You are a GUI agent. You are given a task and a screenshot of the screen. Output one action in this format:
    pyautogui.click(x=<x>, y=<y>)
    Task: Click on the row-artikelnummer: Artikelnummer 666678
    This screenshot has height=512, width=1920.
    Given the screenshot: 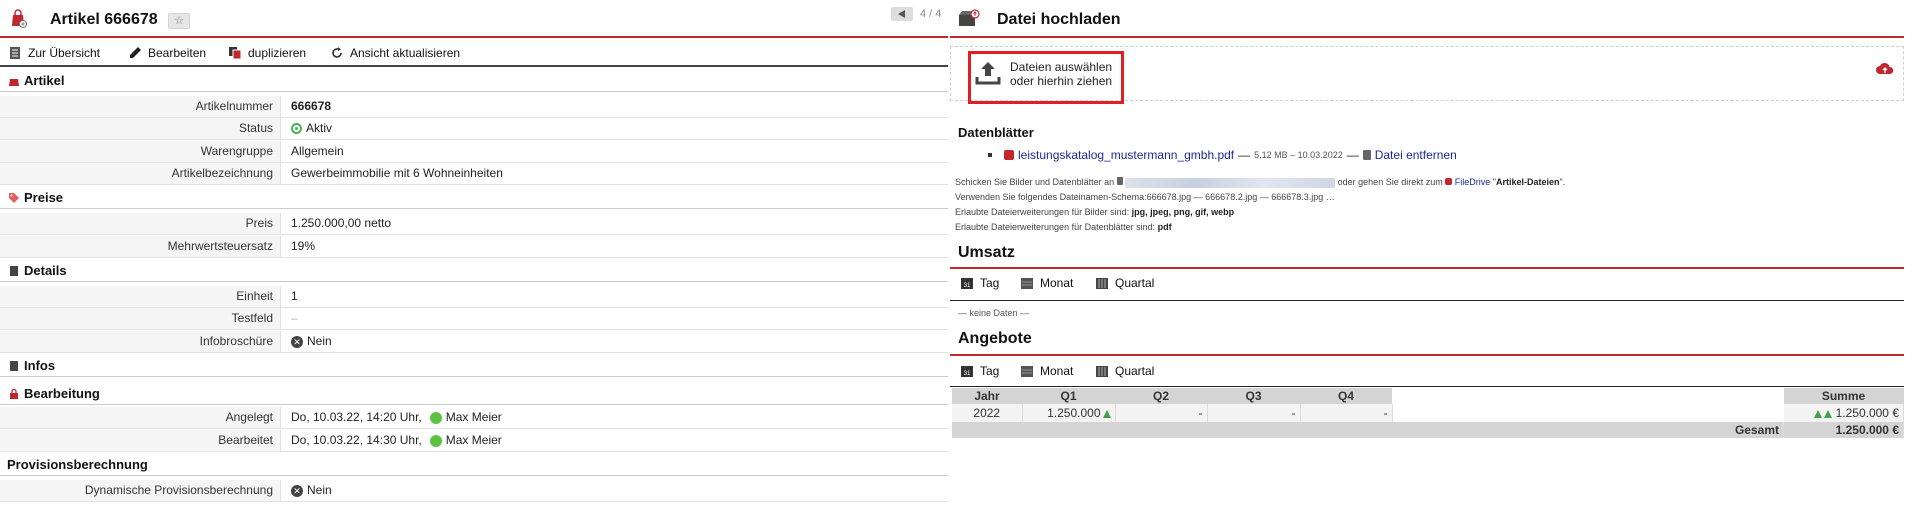 What is the action you would take?
    pyautogui.click(x=474, y=107)
    